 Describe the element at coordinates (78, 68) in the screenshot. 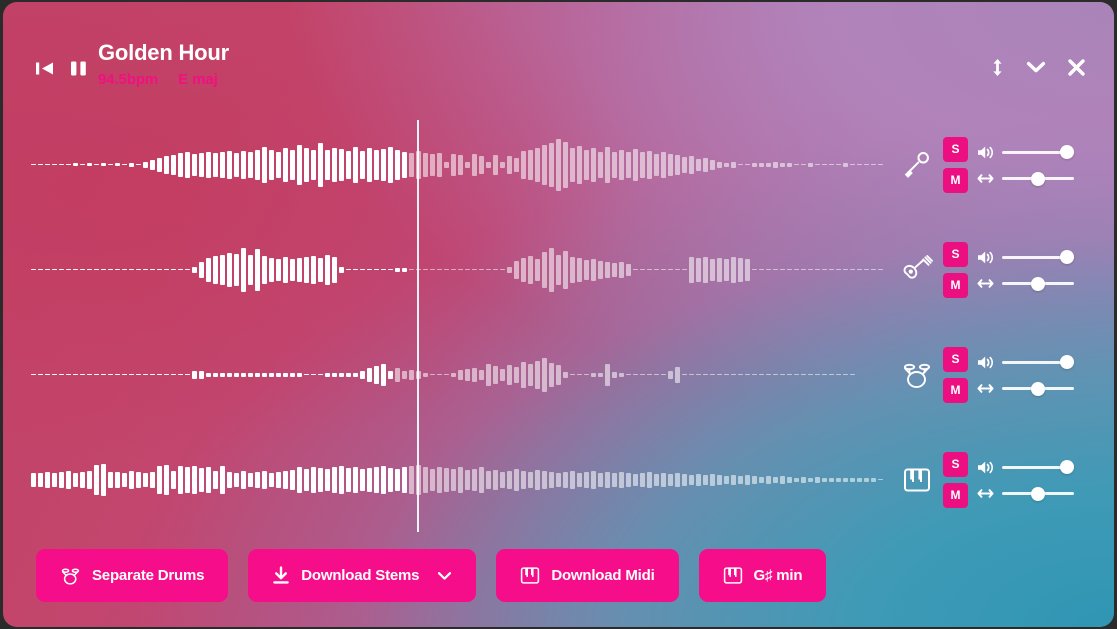

I see `pause-button` at that location.